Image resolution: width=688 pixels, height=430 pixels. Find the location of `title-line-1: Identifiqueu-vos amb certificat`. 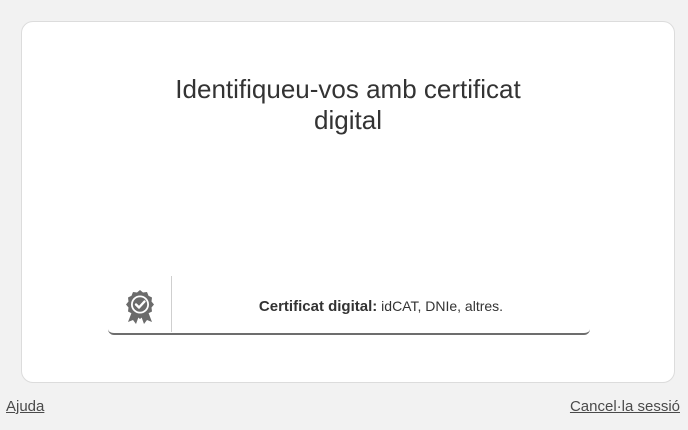

title-line-1: Identifiqueu-vos amb certificat is located at coordinates (348, 89).